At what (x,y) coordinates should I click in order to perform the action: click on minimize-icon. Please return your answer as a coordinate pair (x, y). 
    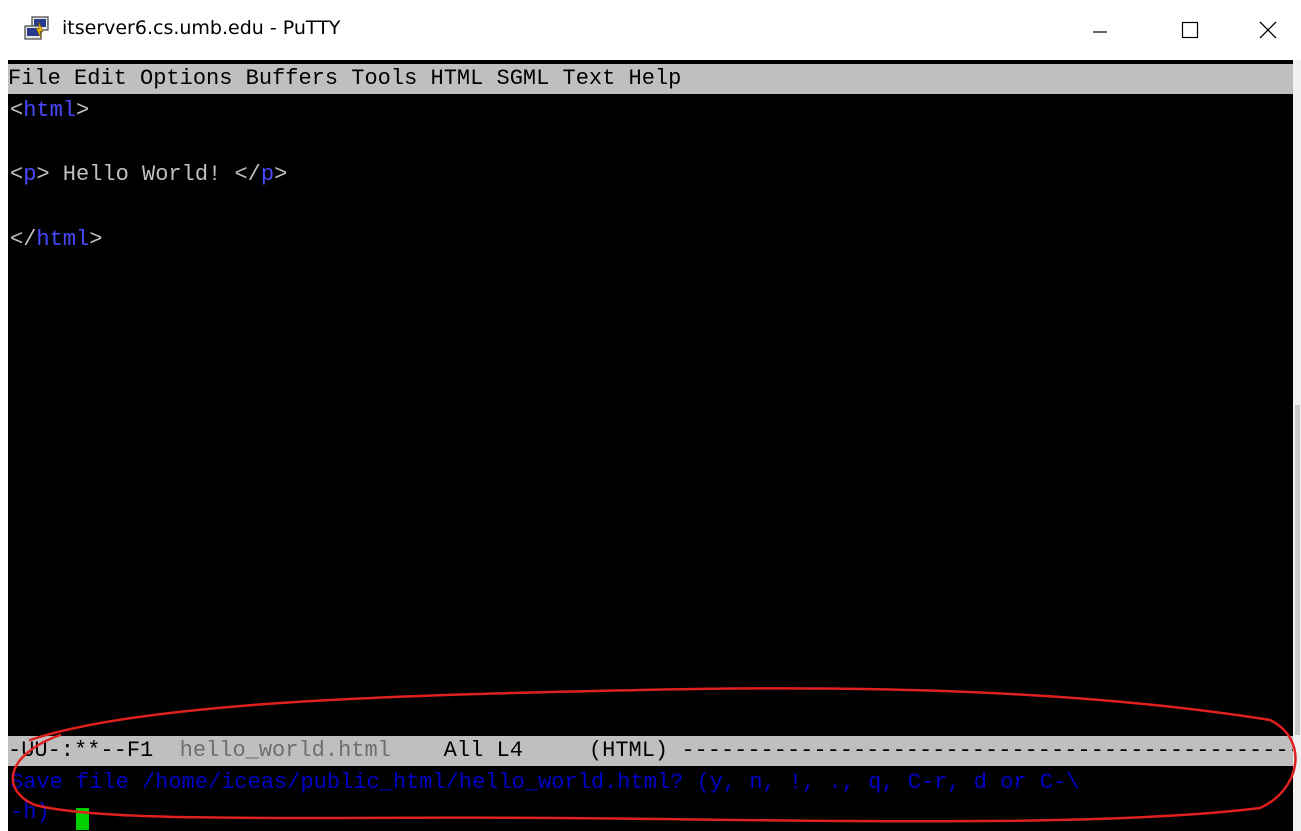
    Looking at the image, I should click on (1100, 32).